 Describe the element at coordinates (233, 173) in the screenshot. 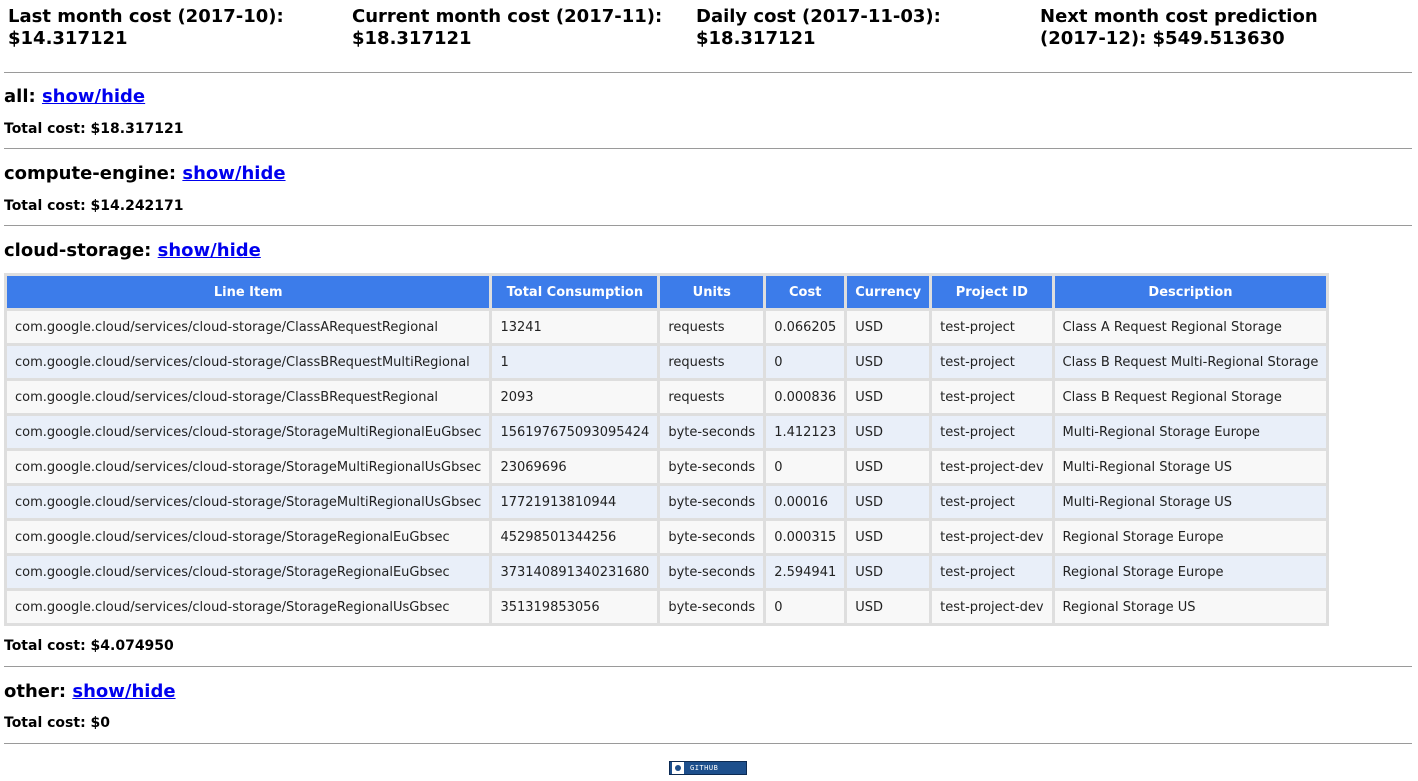

I see `show-hide-link-compute-engine: show/hide` at that location.